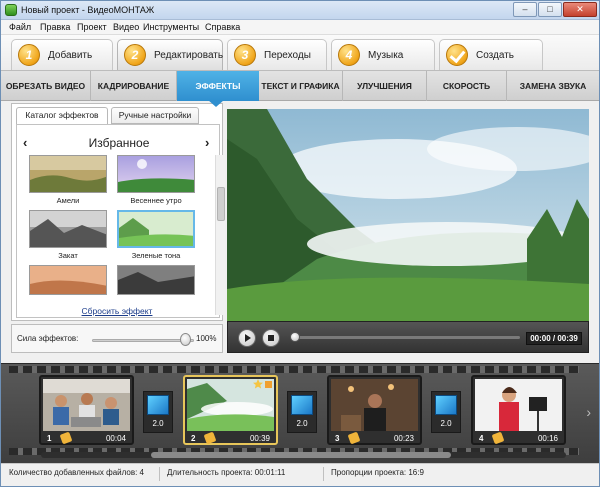  What do you see at coordinates (92, 27) in the screenshot?
I see `menu-project: Проект` at bounding box center [92, 27].